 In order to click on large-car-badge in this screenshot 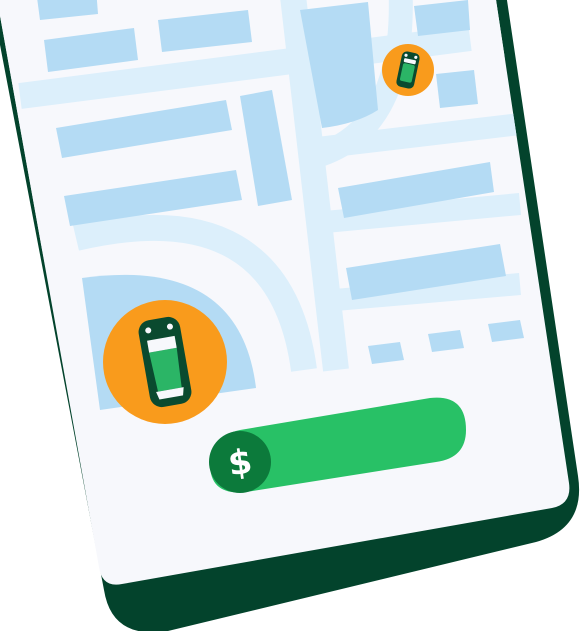, I will do `click(165, 362)`.